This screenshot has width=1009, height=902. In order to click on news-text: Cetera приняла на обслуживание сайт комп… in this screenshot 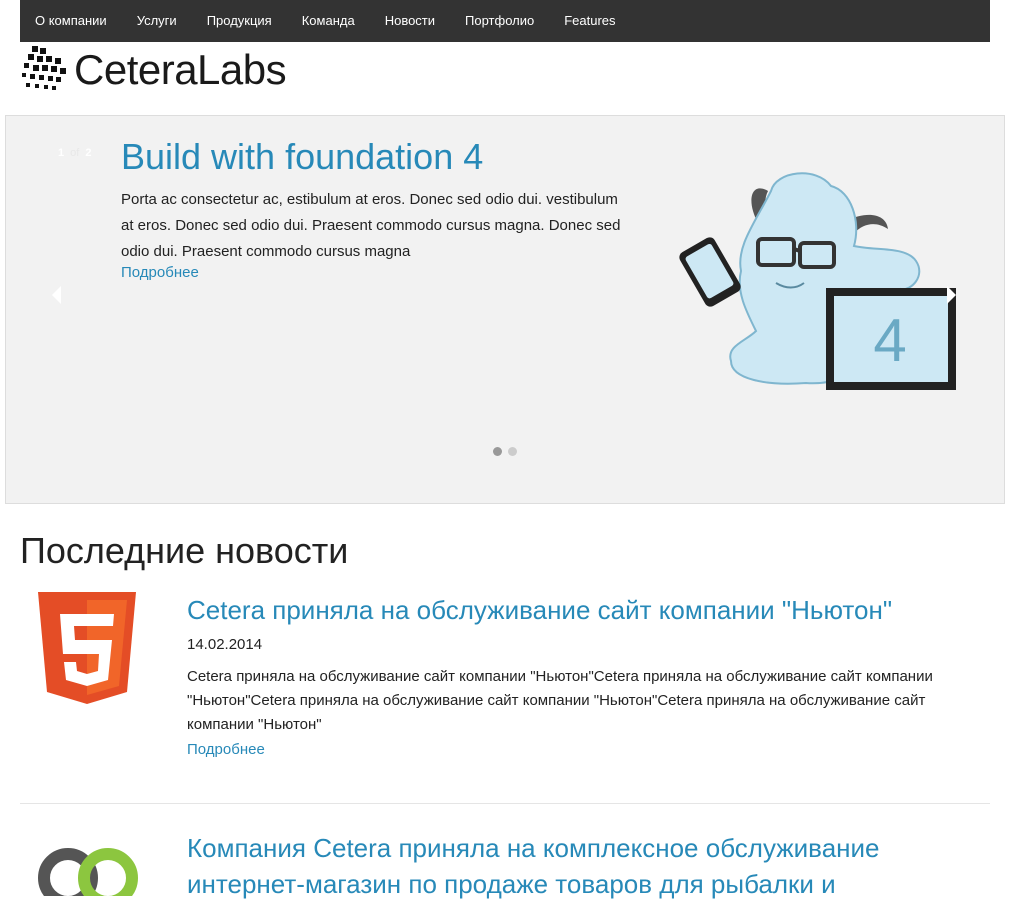, I will do `click(560, 700)`.